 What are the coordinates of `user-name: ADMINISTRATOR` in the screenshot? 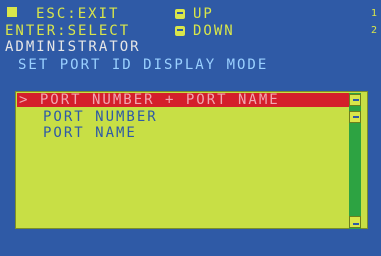 It's located at (73, 47).